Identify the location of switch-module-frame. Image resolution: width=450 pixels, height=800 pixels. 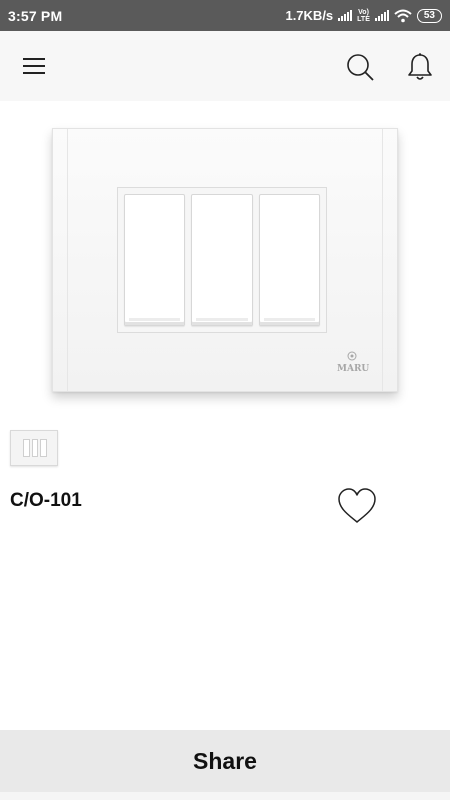
(222, 260).